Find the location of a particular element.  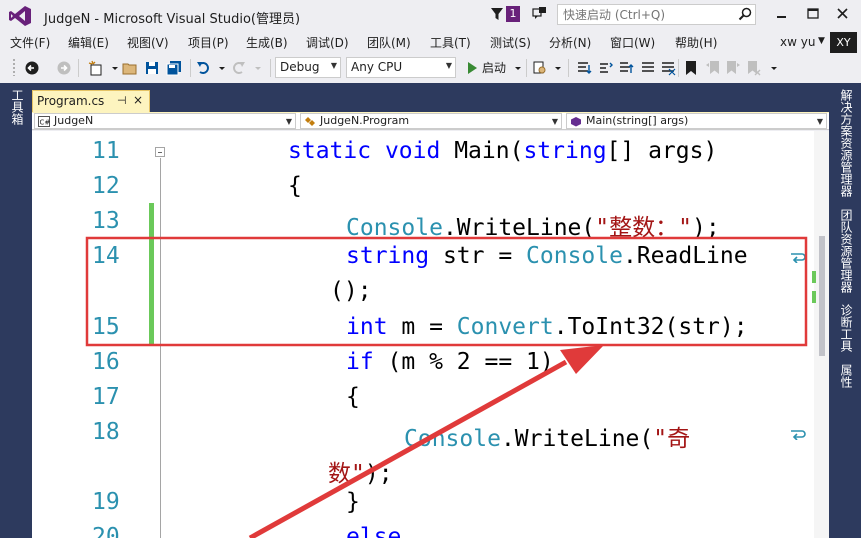

notification-count-badge: 1 is located at coordinates (513, 14).